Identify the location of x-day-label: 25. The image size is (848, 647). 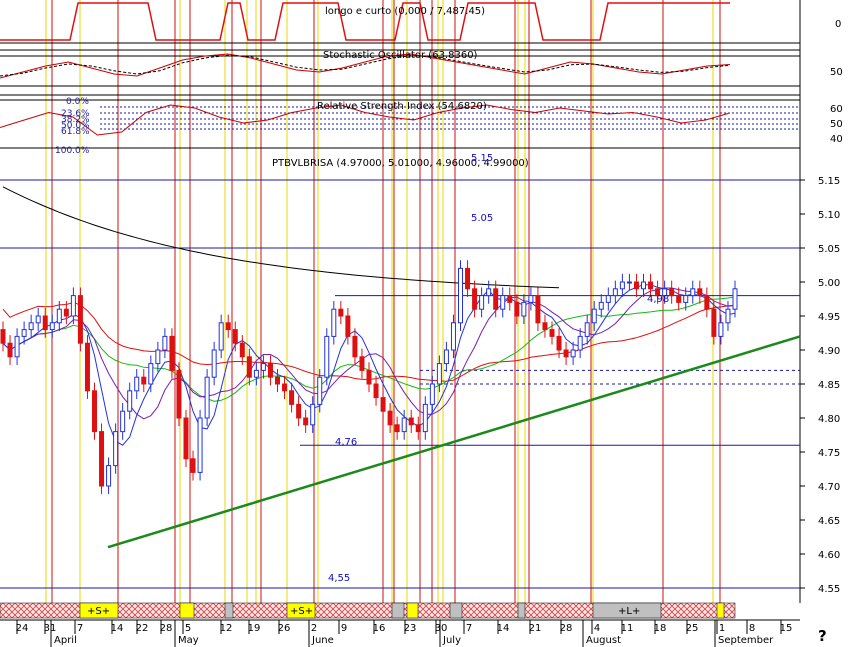
(692, 628).